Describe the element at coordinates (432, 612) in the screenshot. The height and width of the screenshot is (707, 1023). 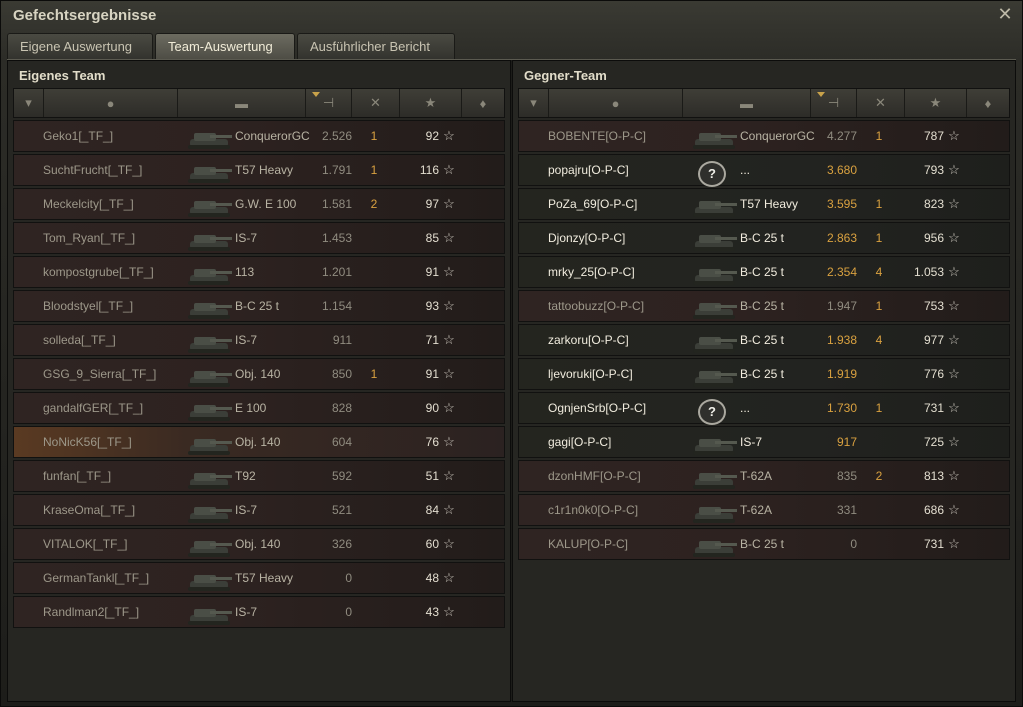
I see `xp-value: 43` at that location.